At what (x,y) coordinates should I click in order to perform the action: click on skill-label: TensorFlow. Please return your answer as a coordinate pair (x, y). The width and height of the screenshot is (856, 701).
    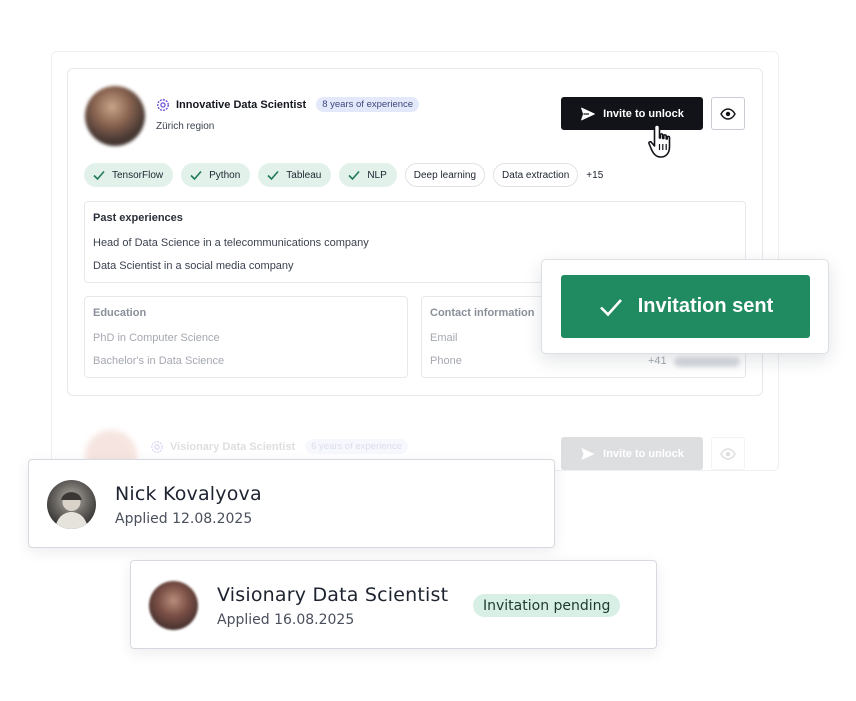
    Looking at the image, I should click on (138, 175).